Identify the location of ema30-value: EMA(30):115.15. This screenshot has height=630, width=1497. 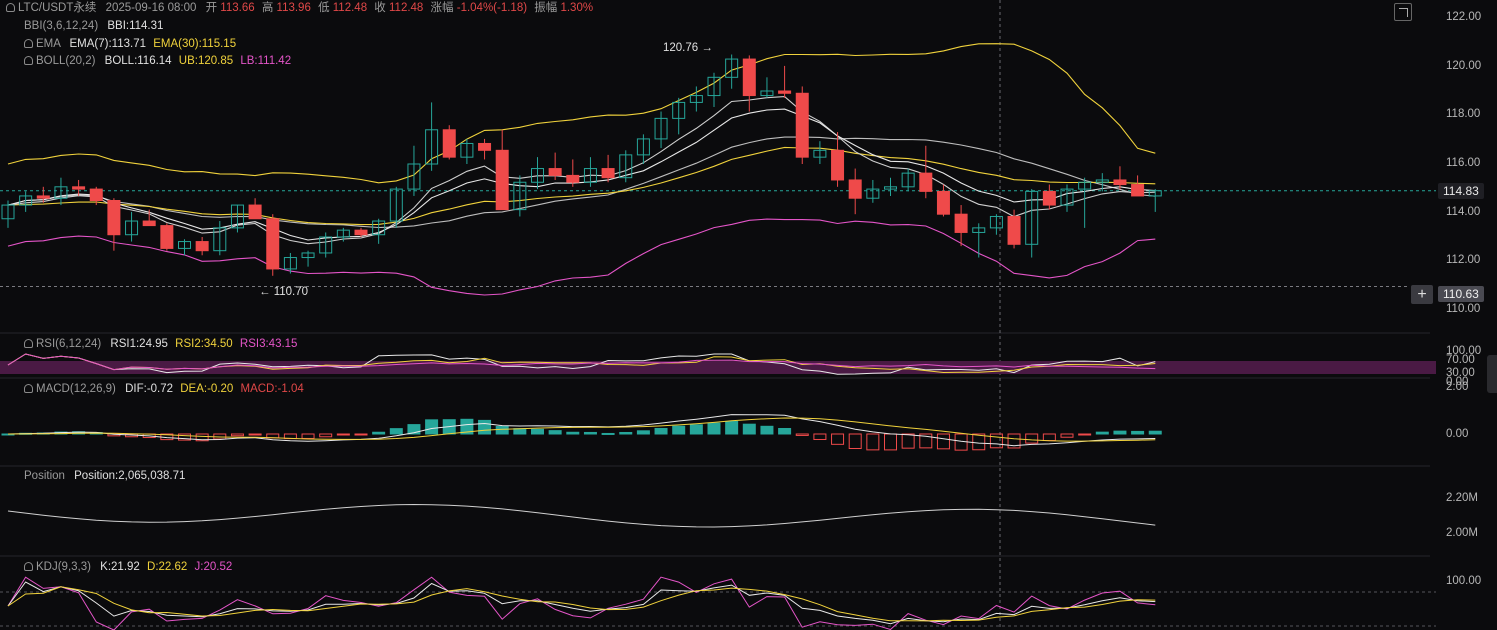
(195, 44).